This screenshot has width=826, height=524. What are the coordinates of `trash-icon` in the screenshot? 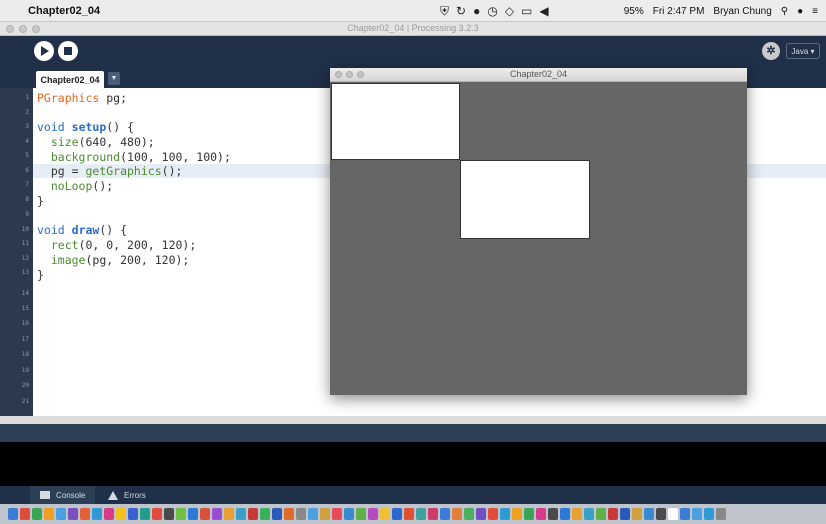 It's located at (721, 514).